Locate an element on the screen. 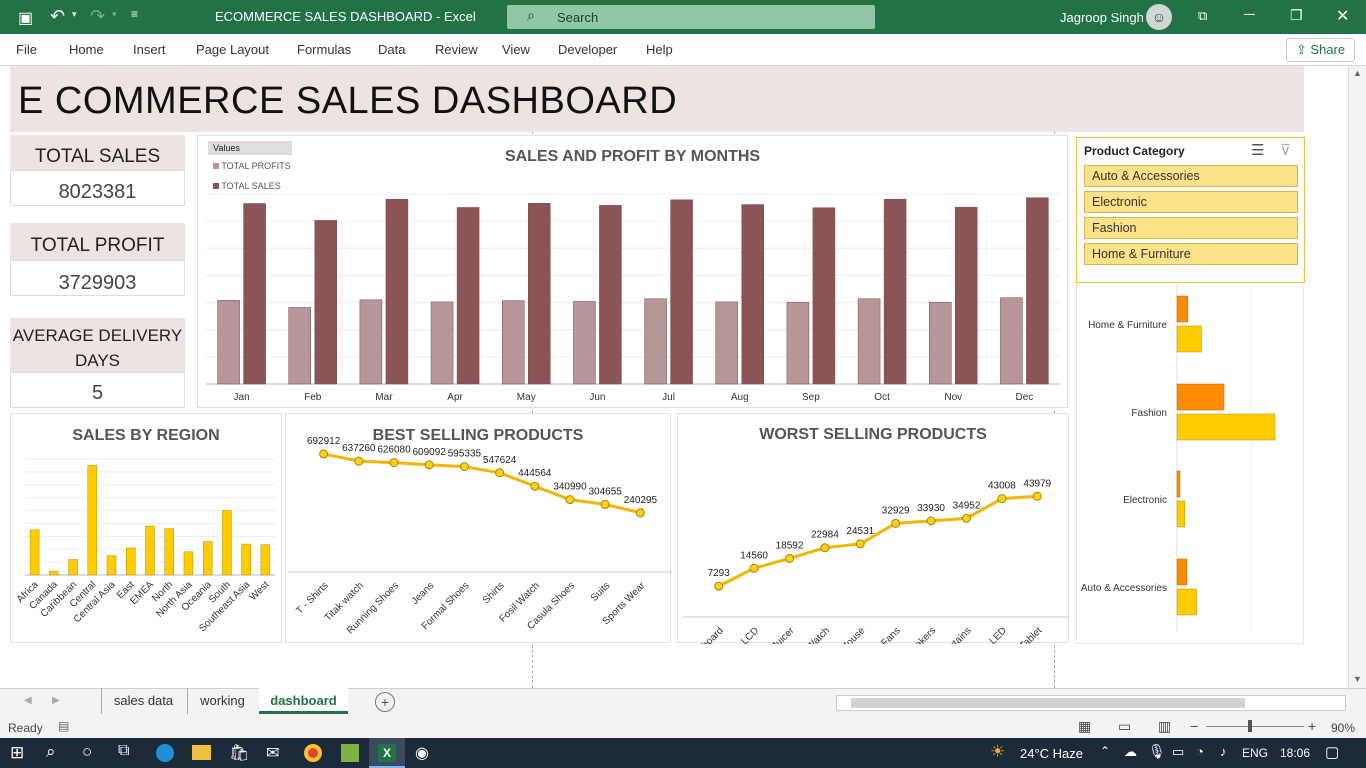  zoom-slider-thumb is located at coordinates (1250, 726).